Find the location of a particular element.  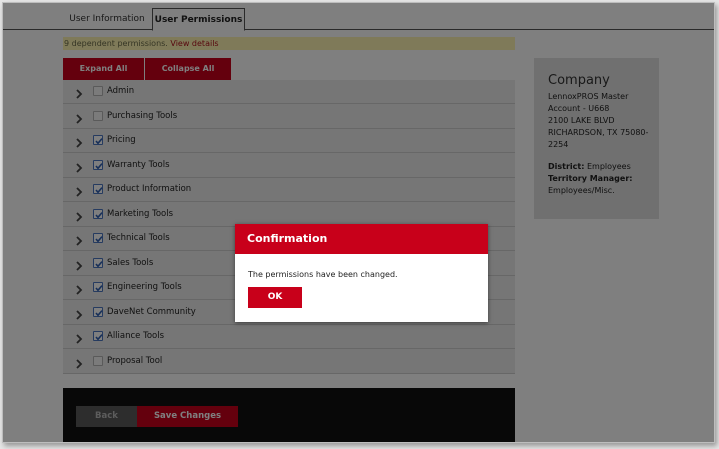

ok-button: OK is located at coordinates (275, 297).